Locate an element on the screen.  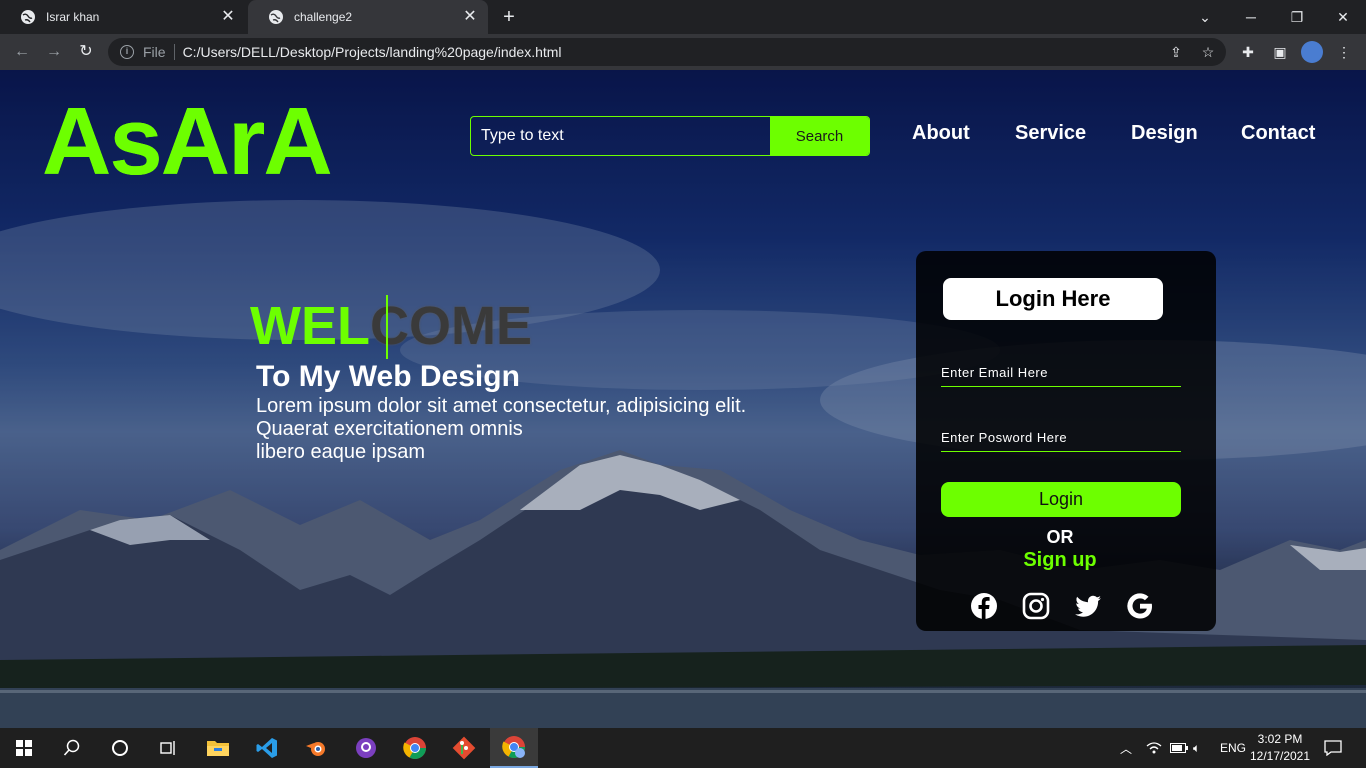
new-tab-button: + is located at coordinates (509, 17).